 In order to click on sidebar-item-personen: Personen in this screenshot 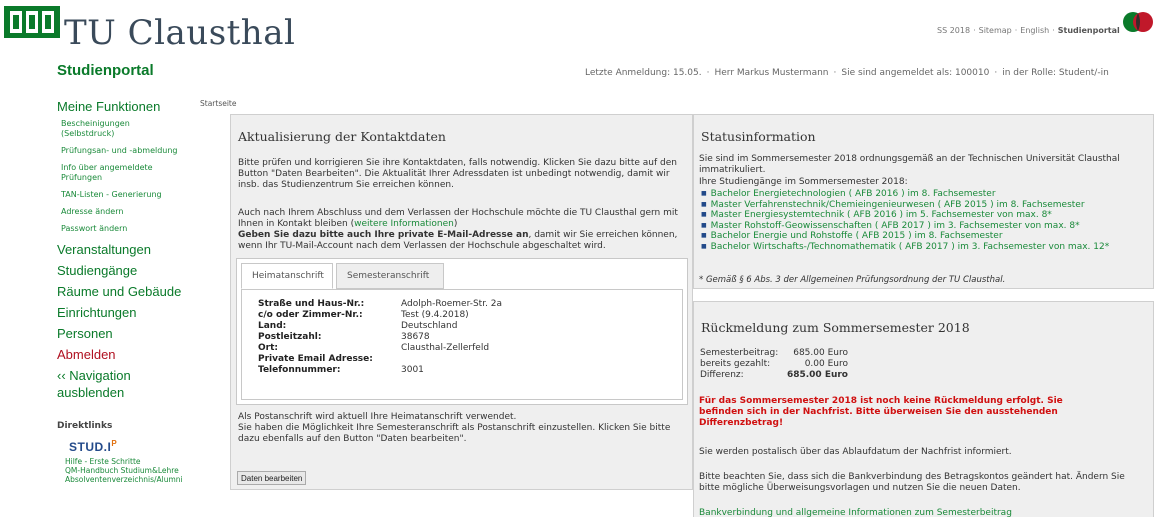, I will do `click(127, 333)`.